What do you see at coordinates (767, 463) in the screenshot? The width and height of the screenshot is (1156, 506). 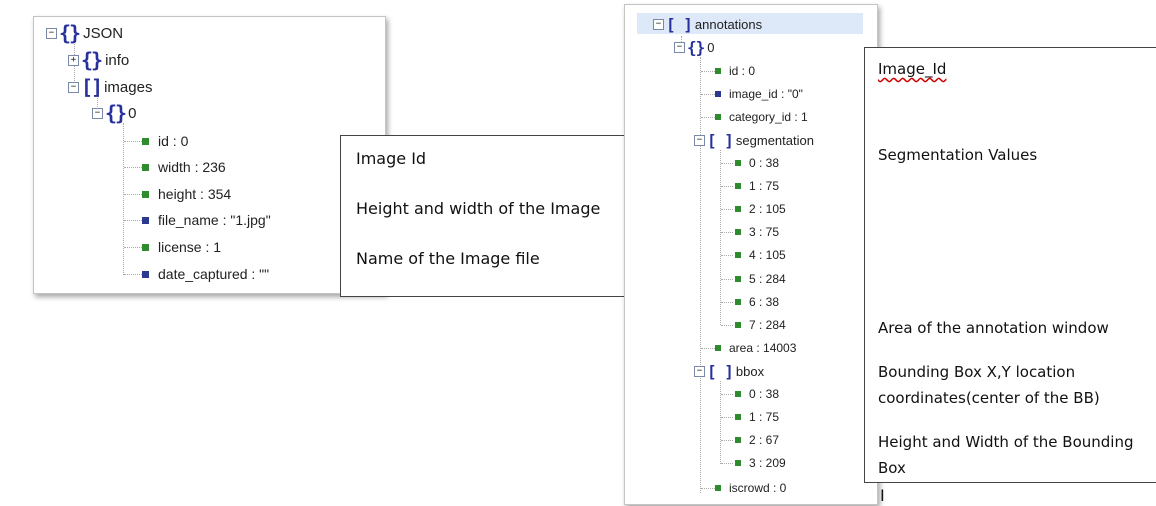 I see `leaf-text: 3 : 209` at bounding box center [767, 463].